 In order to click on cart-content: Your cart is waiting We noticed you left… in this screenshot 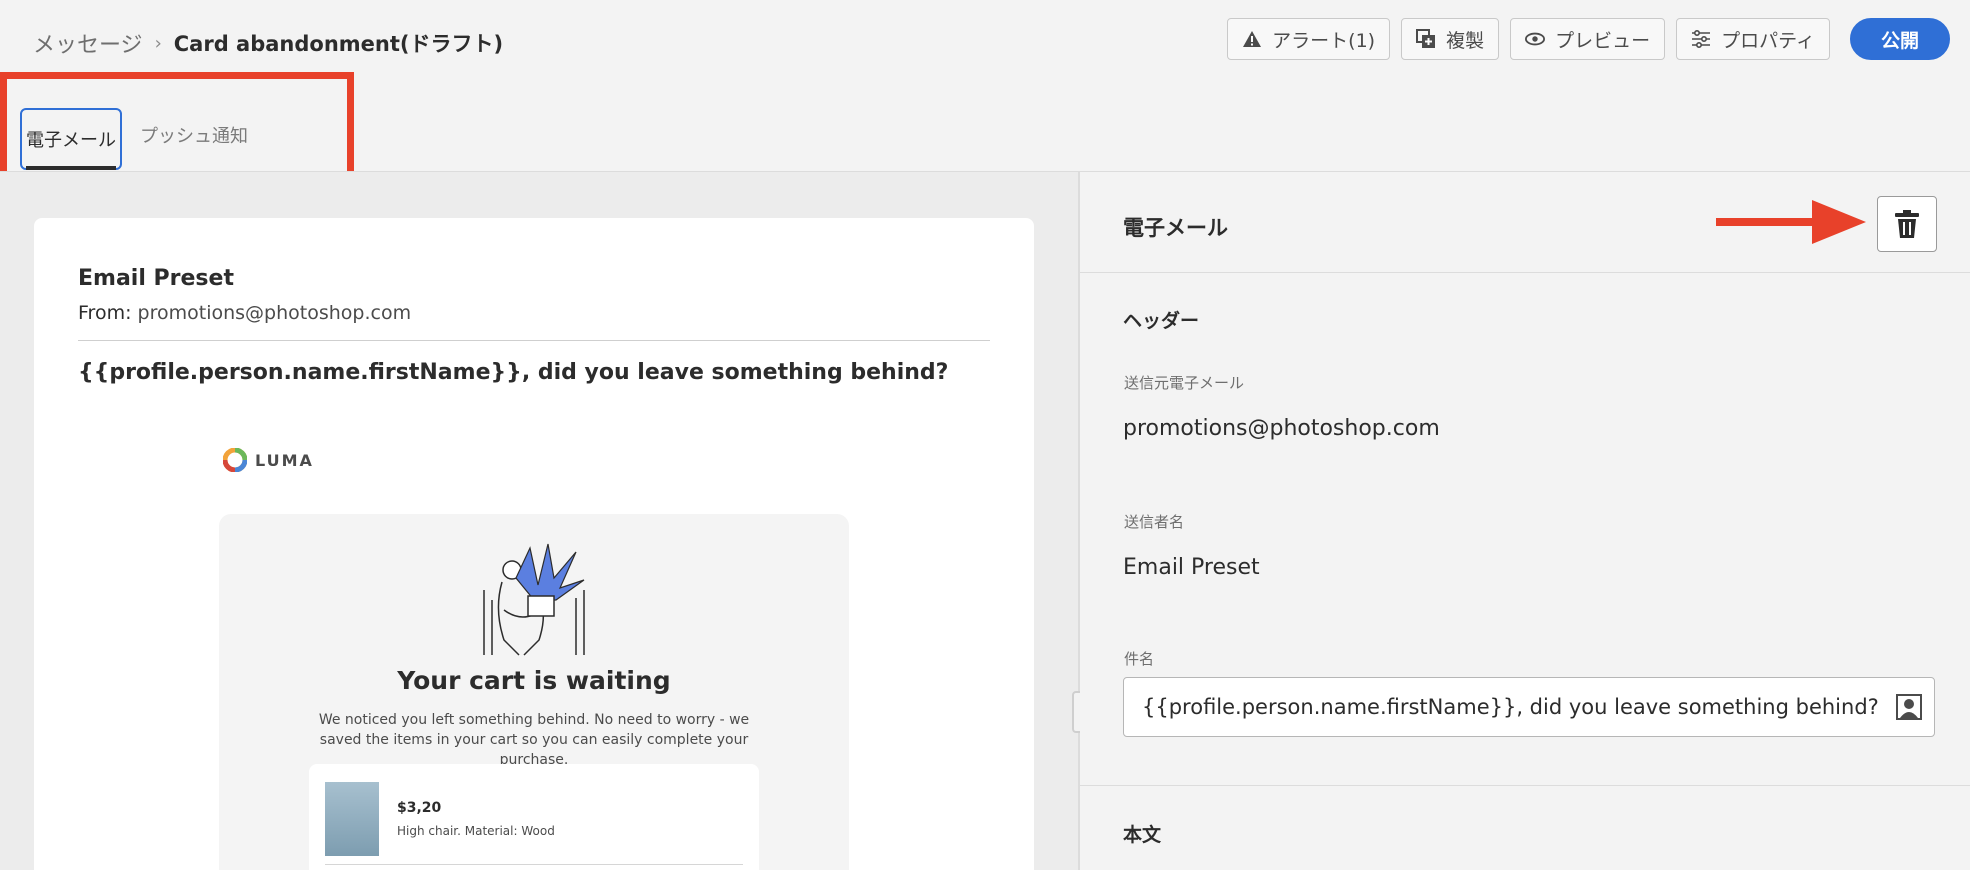, I will do `click(534, 692)`.